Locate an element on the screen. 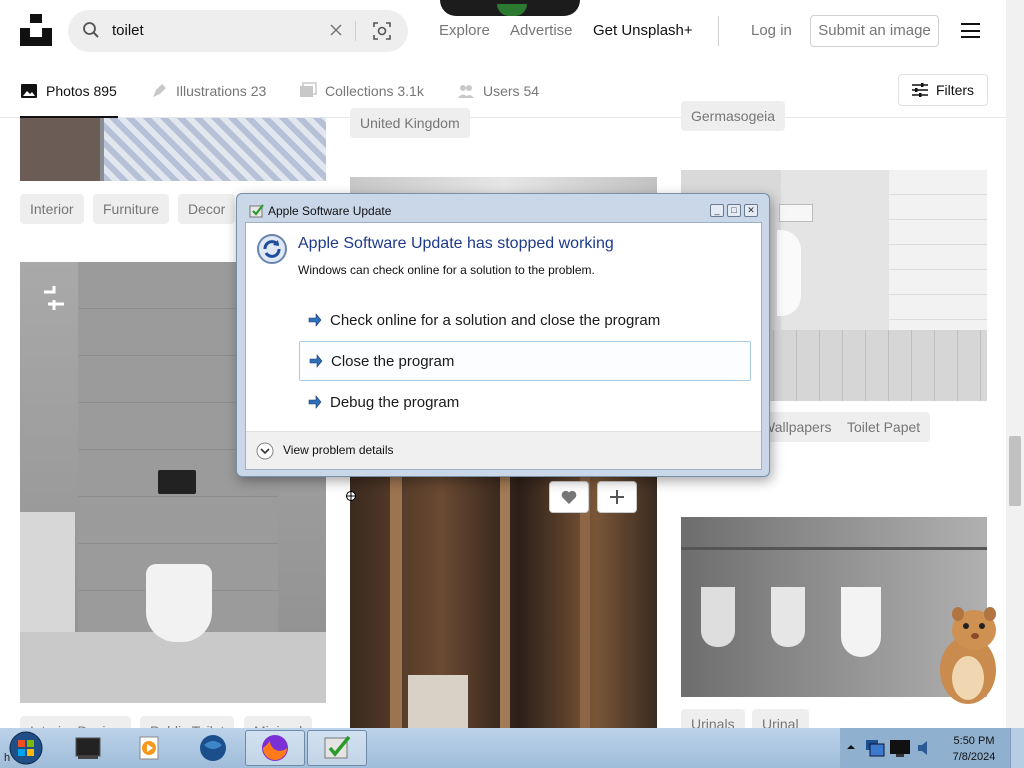  users-icon is located at coordinates (466, 91).